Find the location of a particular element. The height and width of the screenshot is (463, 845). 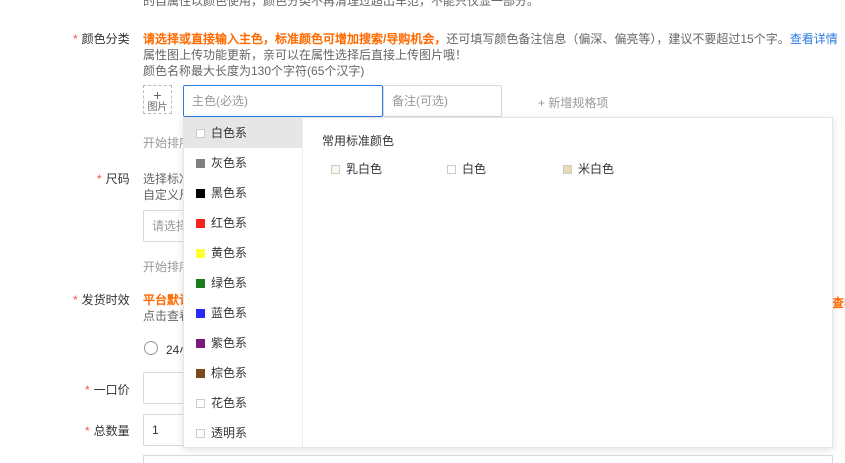

delivery-right-link: 查看 is located at coordinates (838, 302).